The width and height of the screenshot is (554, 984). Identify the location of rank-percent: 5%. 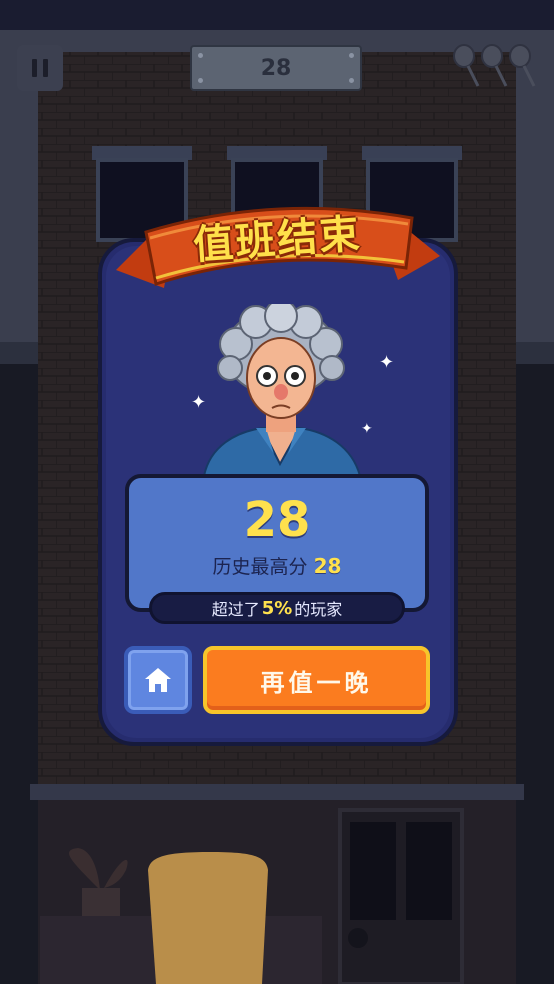
(277, 608).